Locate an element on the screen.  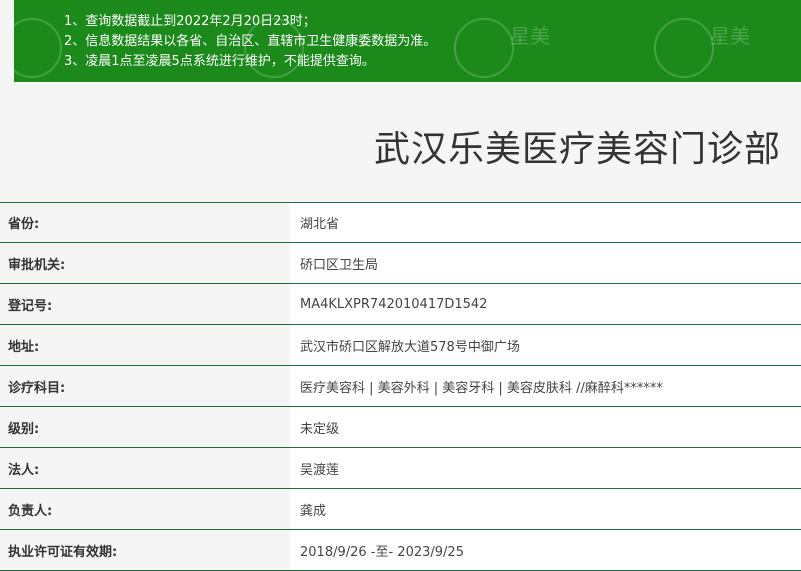
row-value: 未定级 is located at coordinates (545, 427).